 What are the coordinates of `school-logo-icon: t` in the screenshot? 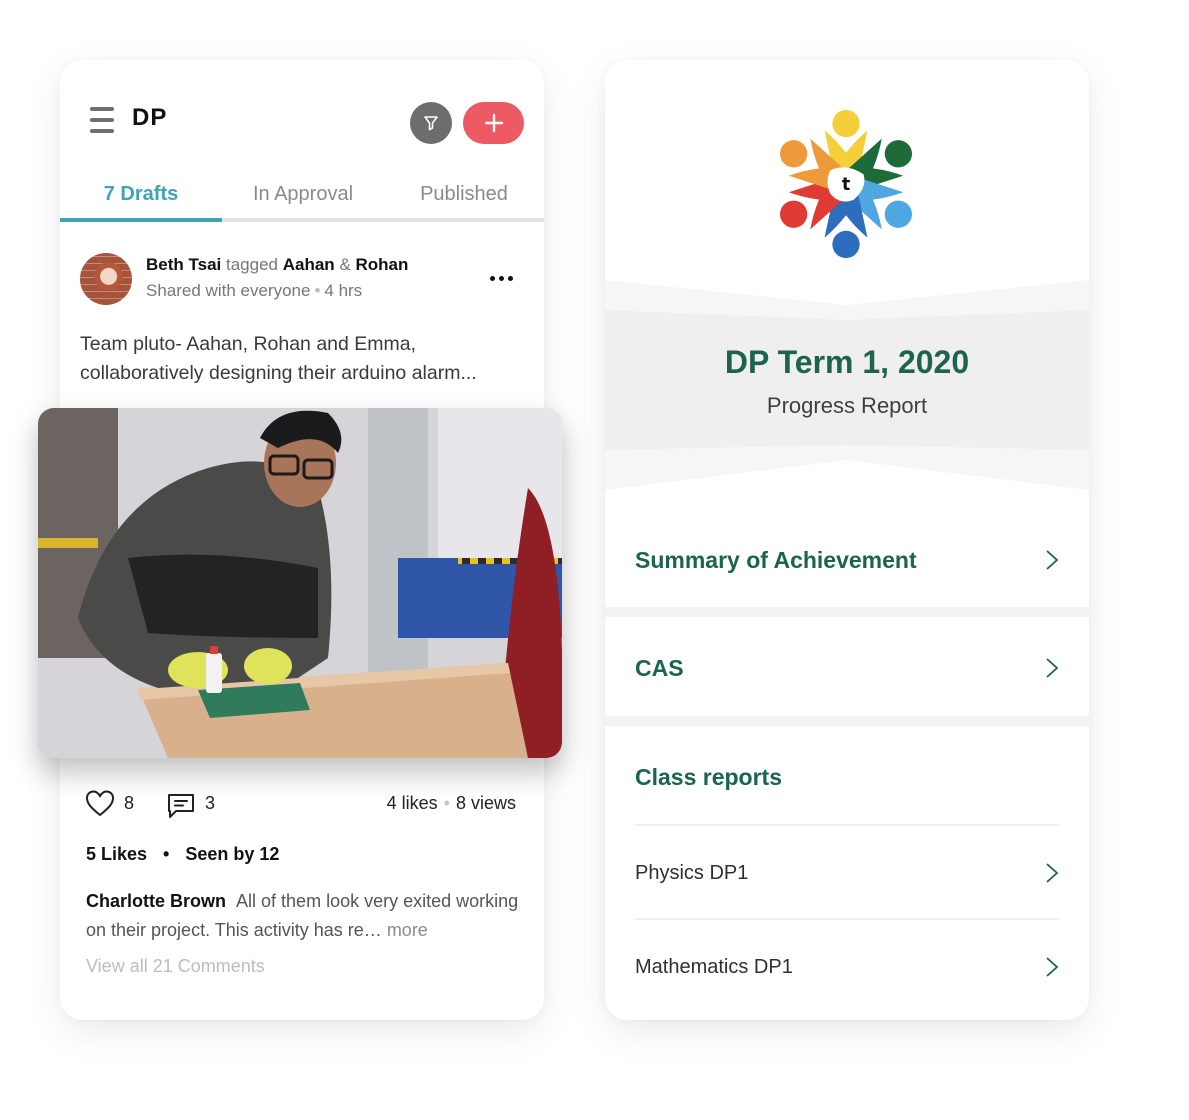 It's located at (846, 184).